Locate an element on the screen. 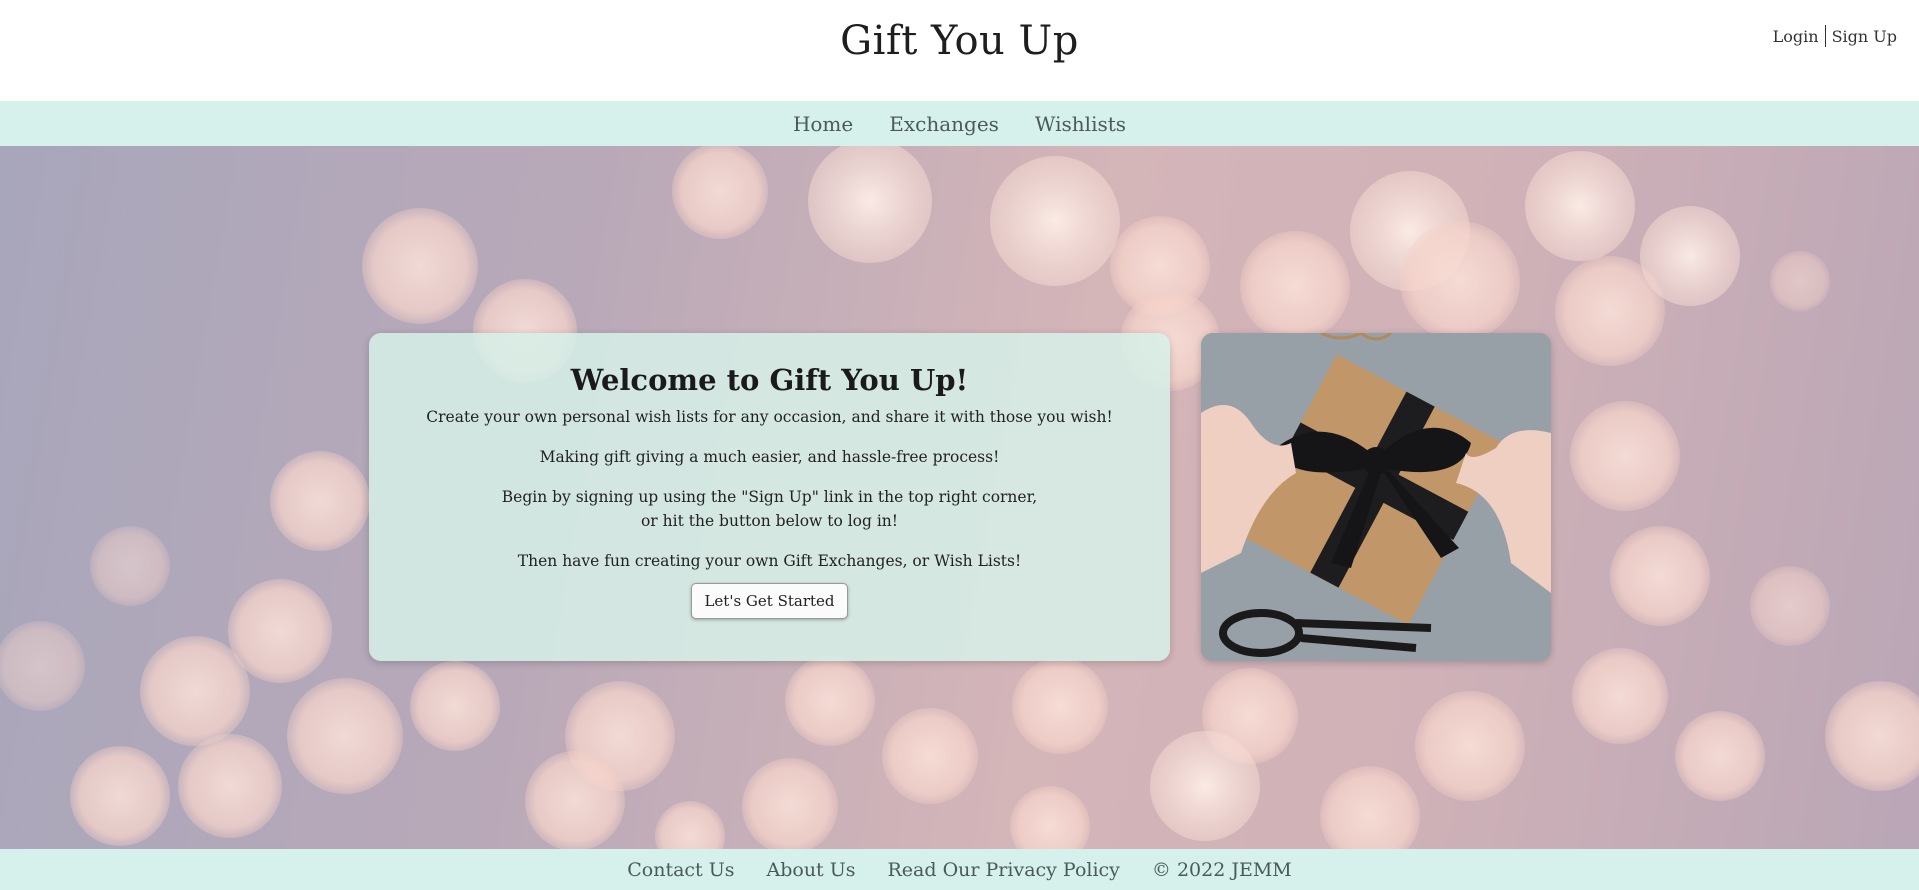 The height and width of the screenshot is (890, 1919). nav-home: Home is located at coordinates (823, 124).